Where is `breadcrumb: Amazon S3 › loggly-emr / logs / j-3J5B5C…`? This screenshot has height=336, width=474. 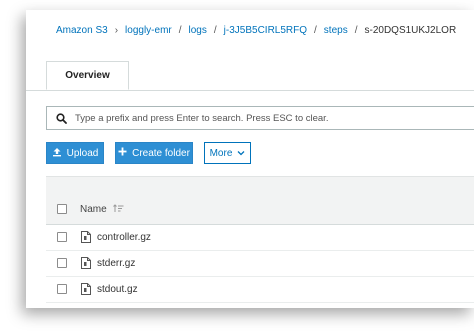 breadcrumb: Amazon S3 › loggly-emr / logs / j-3J5B5C… is located at coordinates (250, 30).